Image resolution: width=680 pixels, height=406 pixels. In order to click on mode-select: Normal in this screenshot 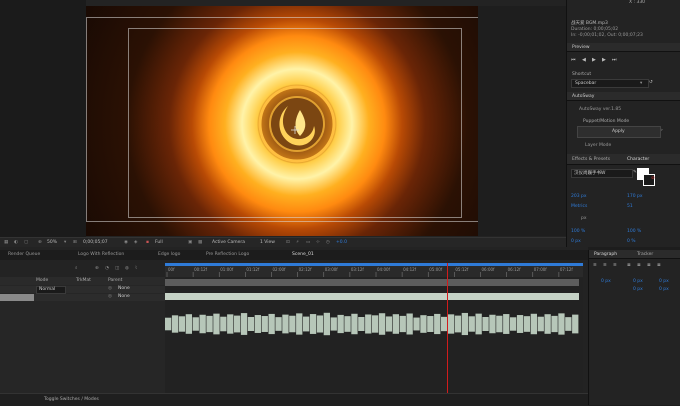, I will do `click(51, 290)`.